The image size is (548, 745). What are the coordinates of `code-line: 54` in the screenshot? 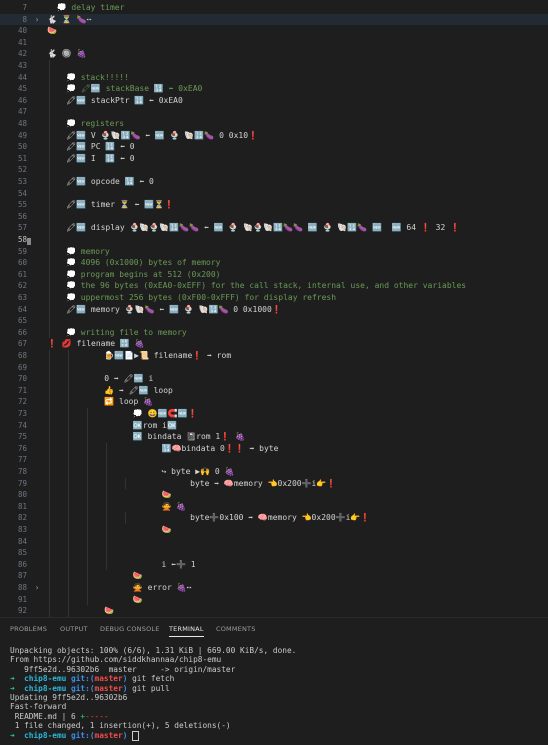 It's located at (274, 193).